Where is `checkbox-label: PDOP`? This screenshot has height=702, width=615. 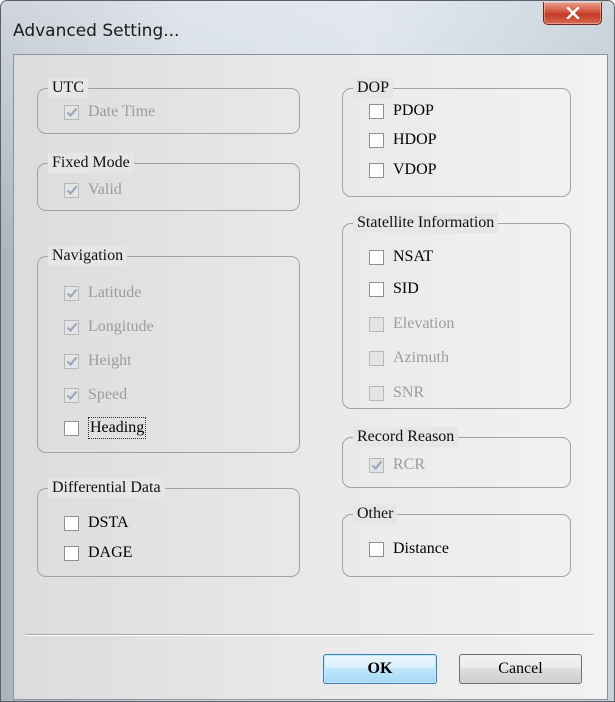
checkbox-label: PDOP is located at coordinates (413, 110).